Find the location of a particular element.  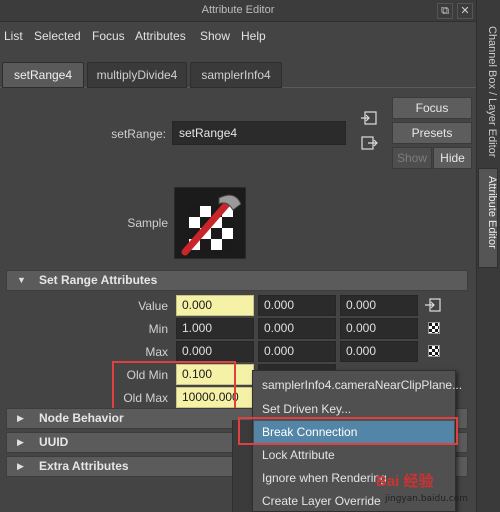

max-b-field: 0.000 is located at coordinates (379, 351).